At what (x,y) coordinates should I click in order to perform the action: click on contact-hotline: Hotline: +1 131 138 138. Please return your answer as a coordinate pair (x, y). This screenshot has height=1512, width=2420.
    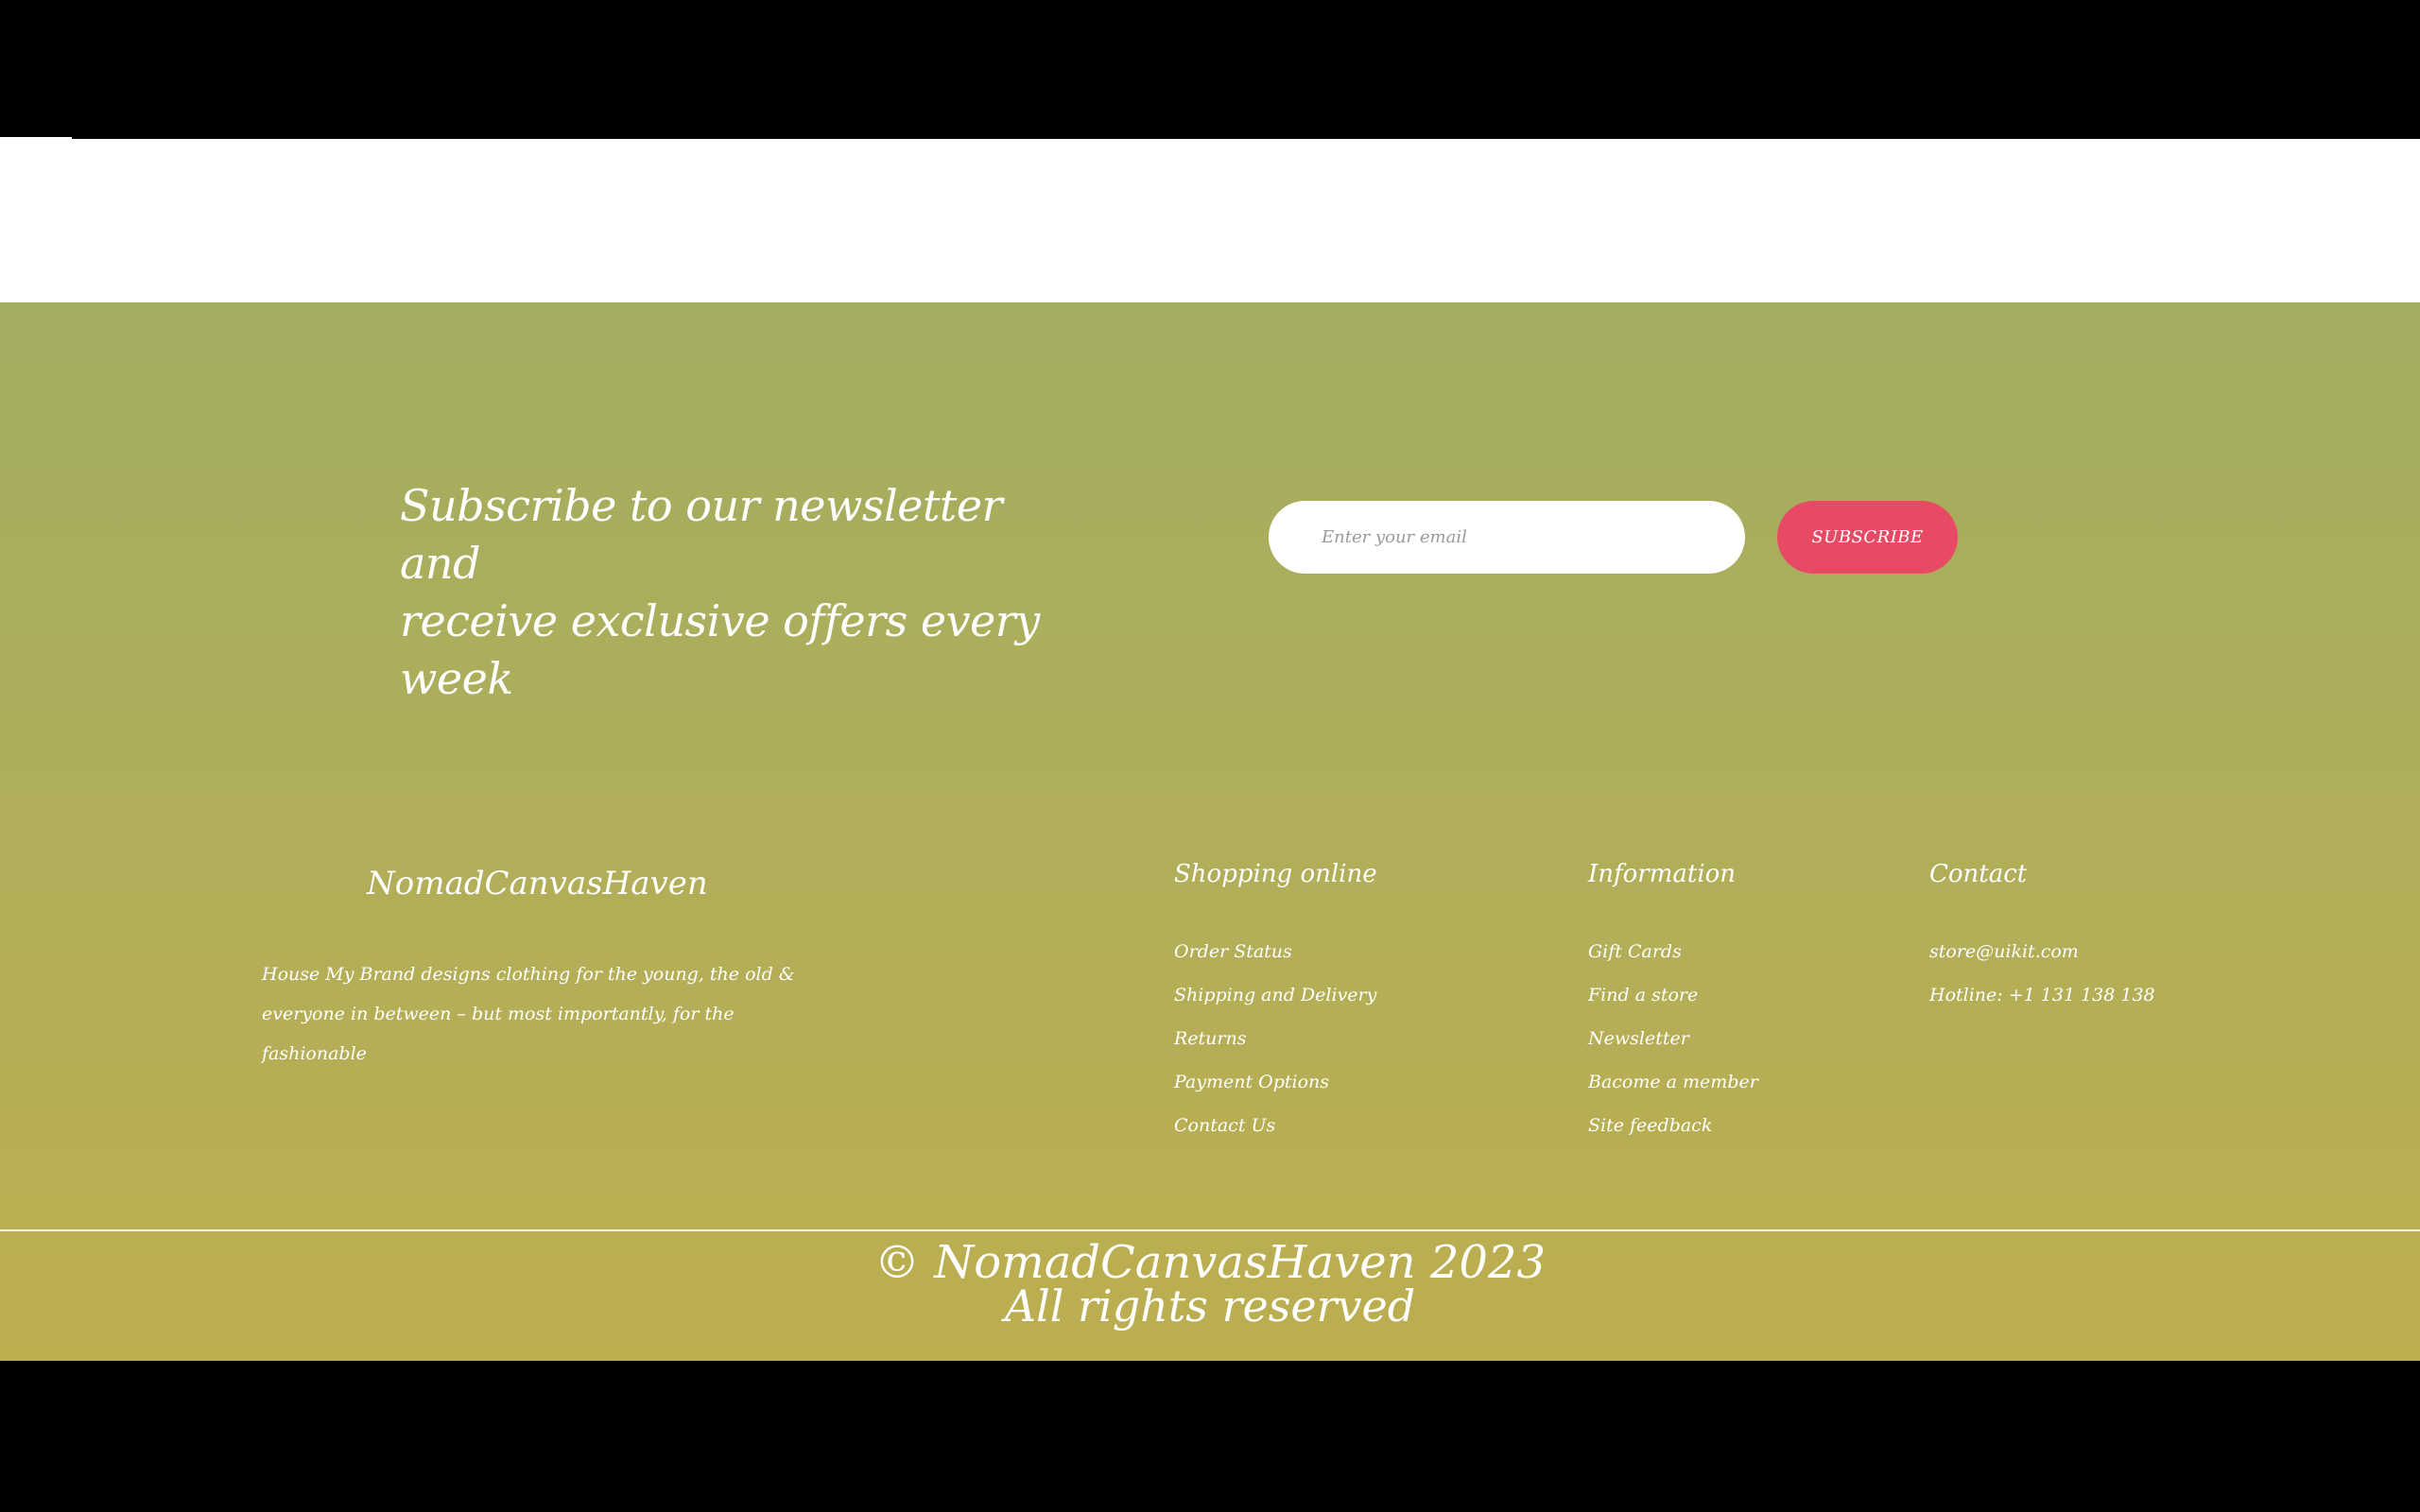
    Looking at the image, I should click on (2042, 995).